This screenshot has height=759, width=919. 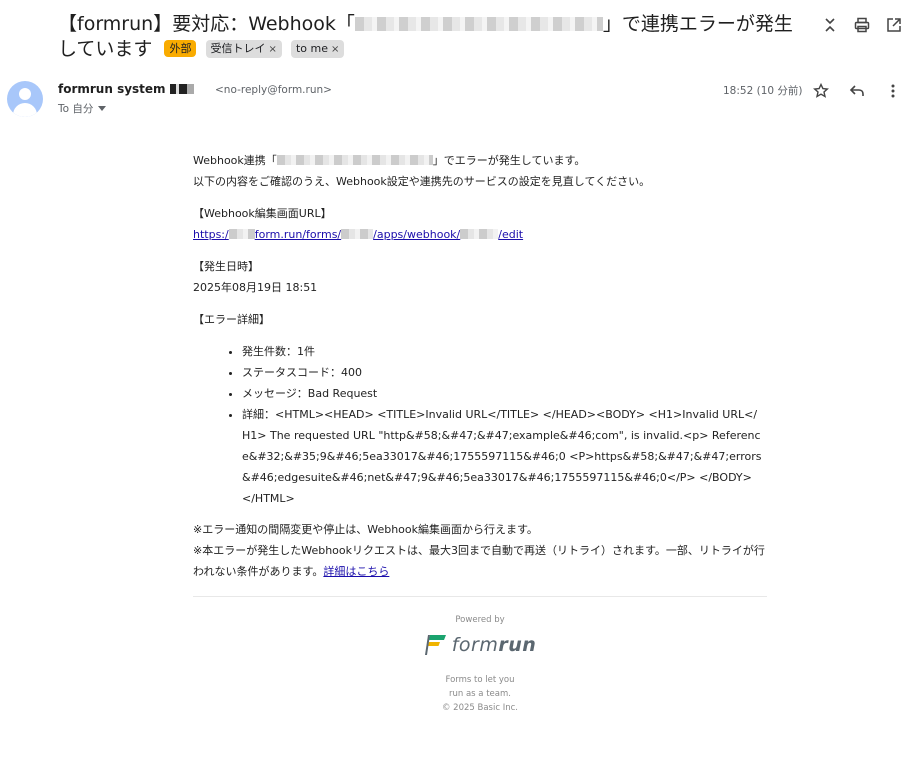 What do you see at coordinates (82, 108) in the screenshot?
I see `recipient-details: To 自分` at bounding box center [82, 108].